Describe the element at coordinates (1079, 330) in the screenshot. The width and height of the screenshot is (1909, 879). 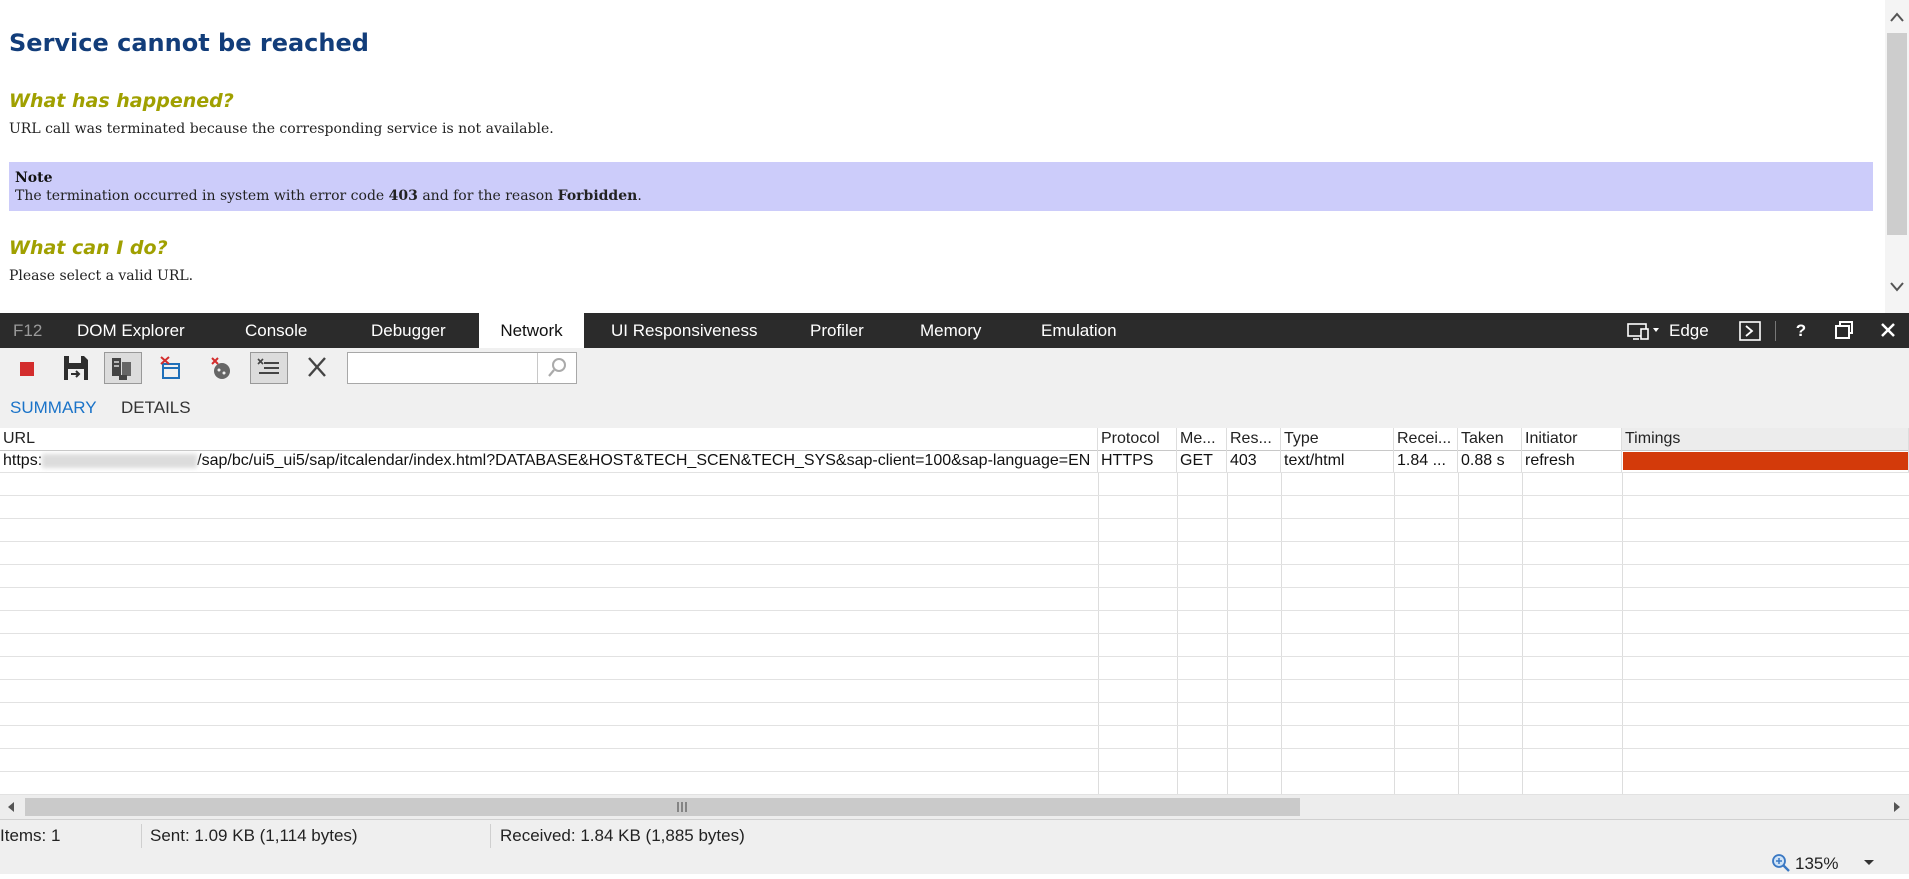
I see `tab-emulation: Emulation` at that location.